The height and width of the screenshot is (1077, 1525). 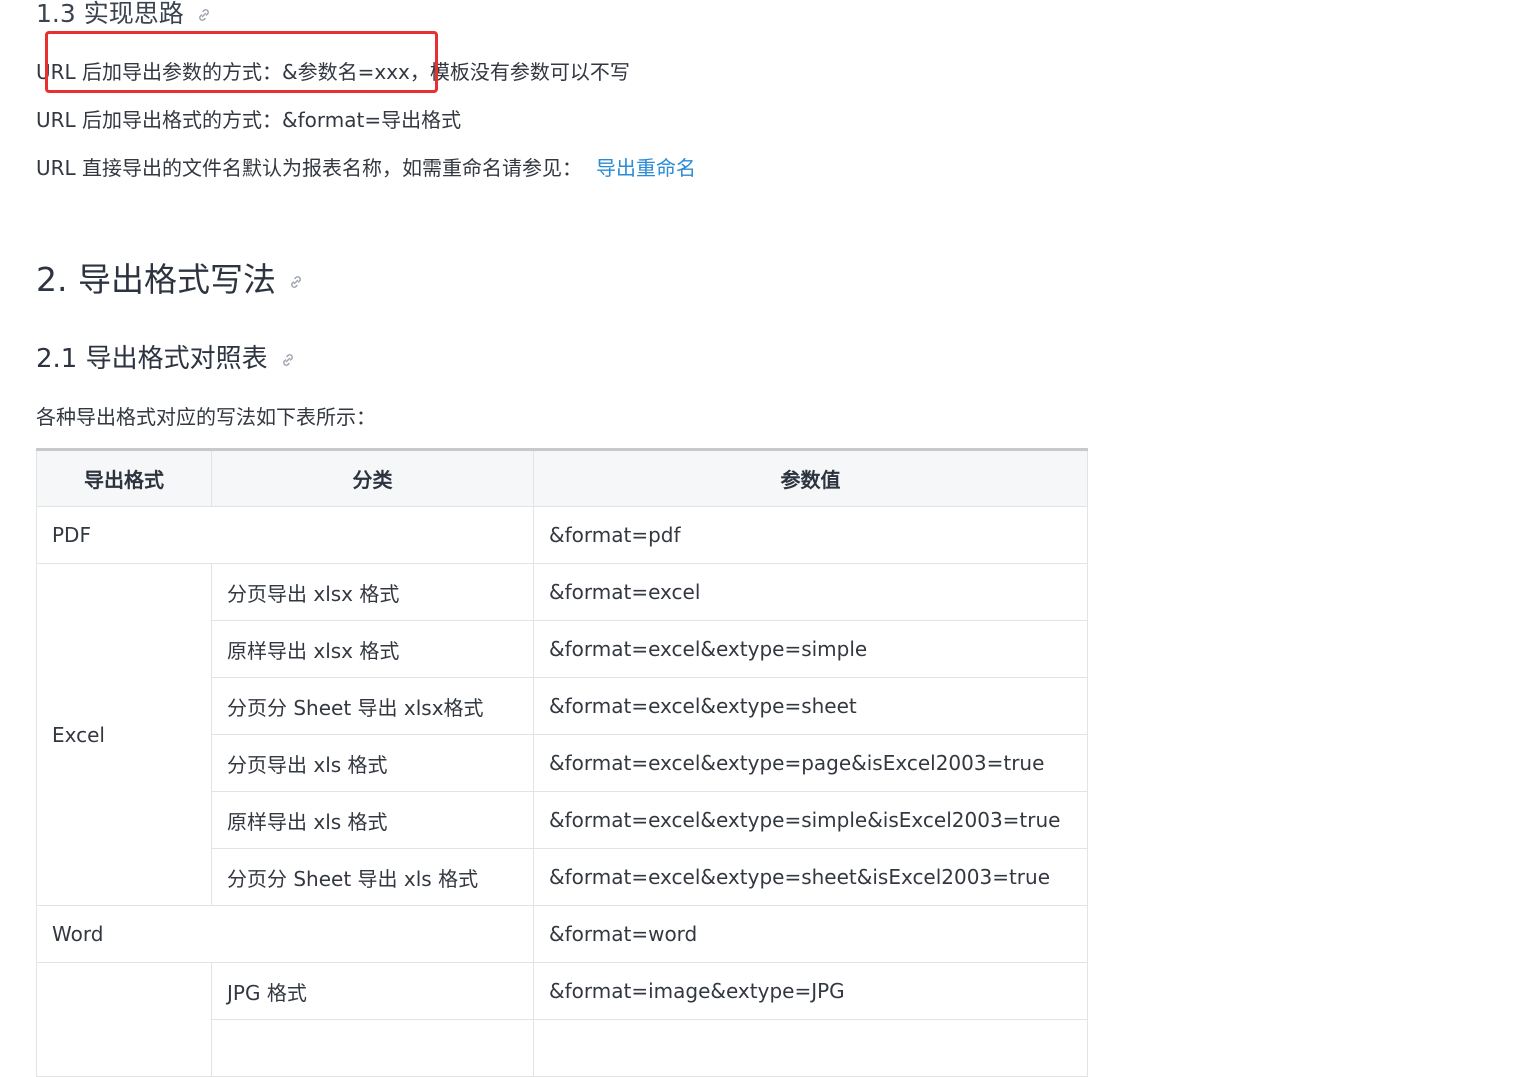 What do you see at coordinates (646, 168) in the screenshot?
I see `export-rename-link: 导出重命名` at bounding box center [646, 168].